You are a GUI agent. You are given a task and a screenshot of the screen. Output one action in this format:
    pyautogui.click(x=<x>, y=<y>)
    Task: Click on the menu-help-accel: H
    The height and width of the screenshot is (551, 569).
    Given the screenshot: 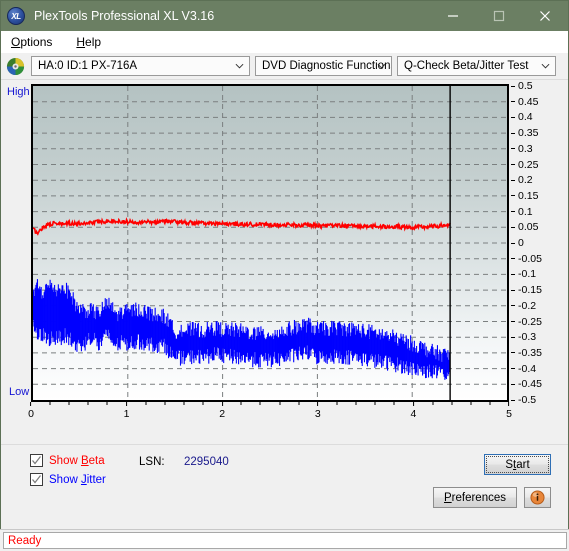 What is the action you would take?
    pyautogui.click(x=81, y=41)
    